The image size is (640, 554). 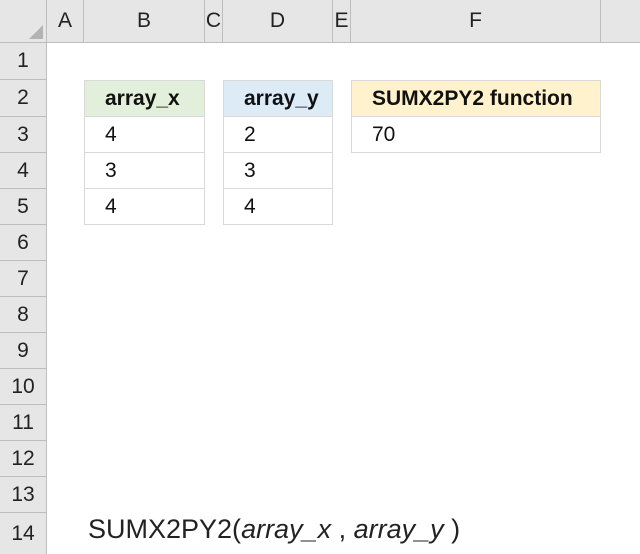 I want to click on cell-f2-function-header: SUMX2PY2 function, so click(x=476, y=98).